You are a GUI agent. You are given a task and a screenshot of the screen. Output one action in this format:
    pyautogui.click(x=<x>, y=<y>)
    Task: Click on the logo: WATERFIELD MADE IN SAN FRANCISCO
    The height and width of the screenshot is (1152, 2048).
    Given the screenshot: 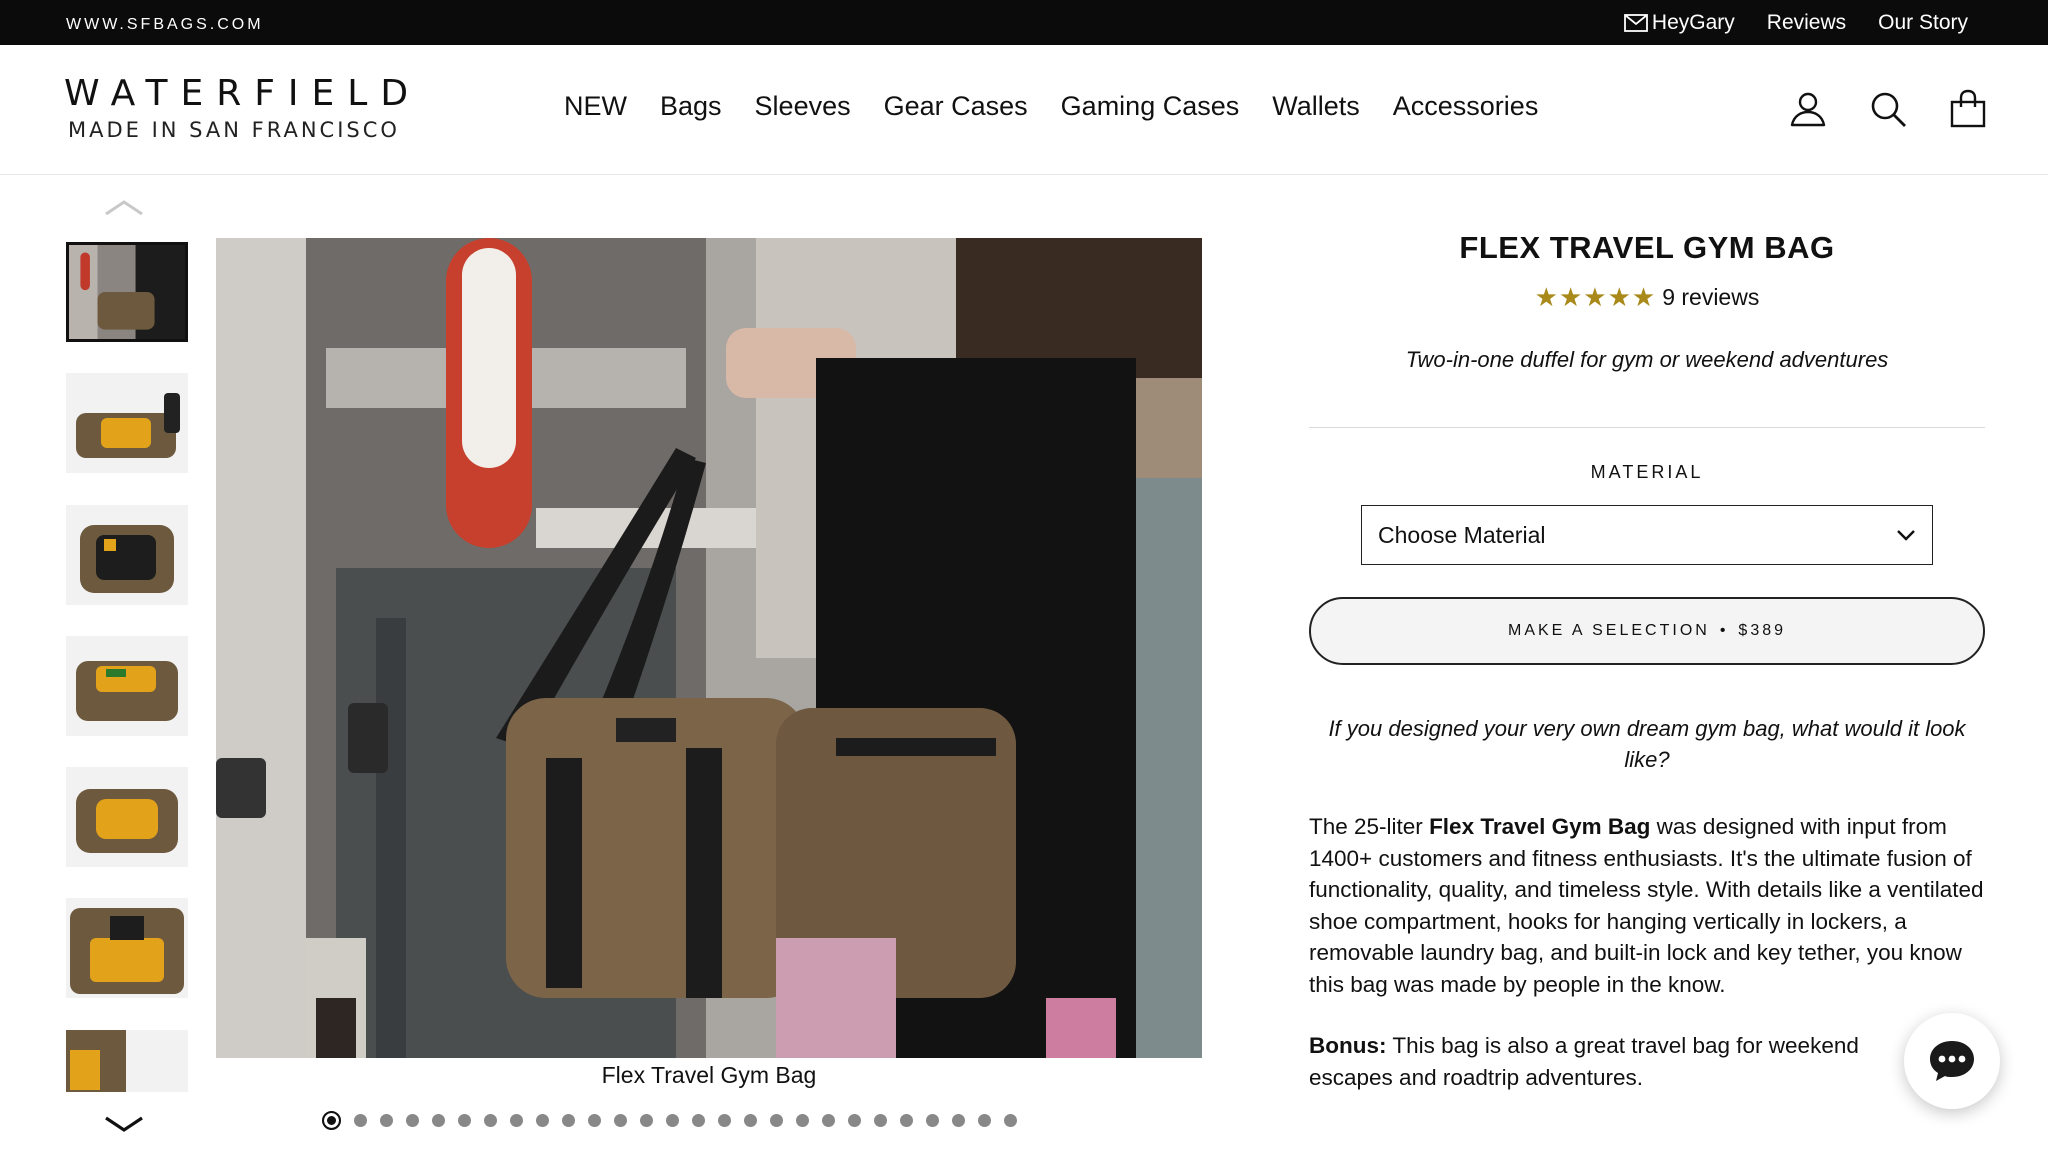 What is the action you would take?
    pyautogui.click(x=242, y=107)
    